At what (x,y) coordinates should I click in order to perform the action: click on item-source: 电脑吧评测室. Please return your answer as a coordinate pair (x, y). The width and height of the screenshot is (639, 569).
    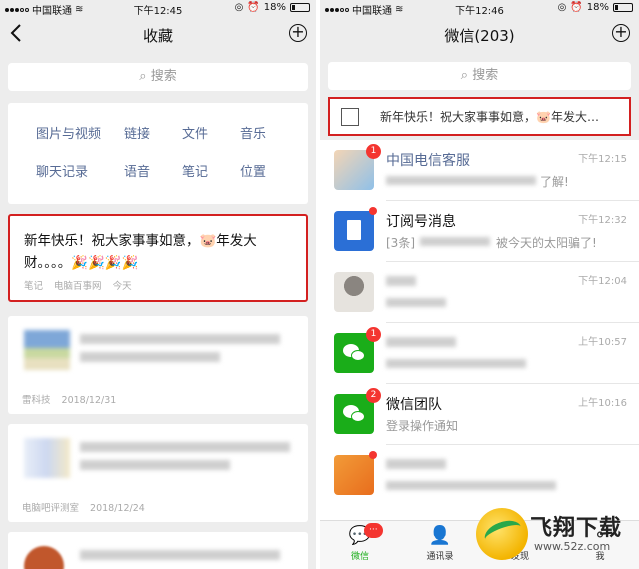
    Looking at the image, I should click on (51, 508).